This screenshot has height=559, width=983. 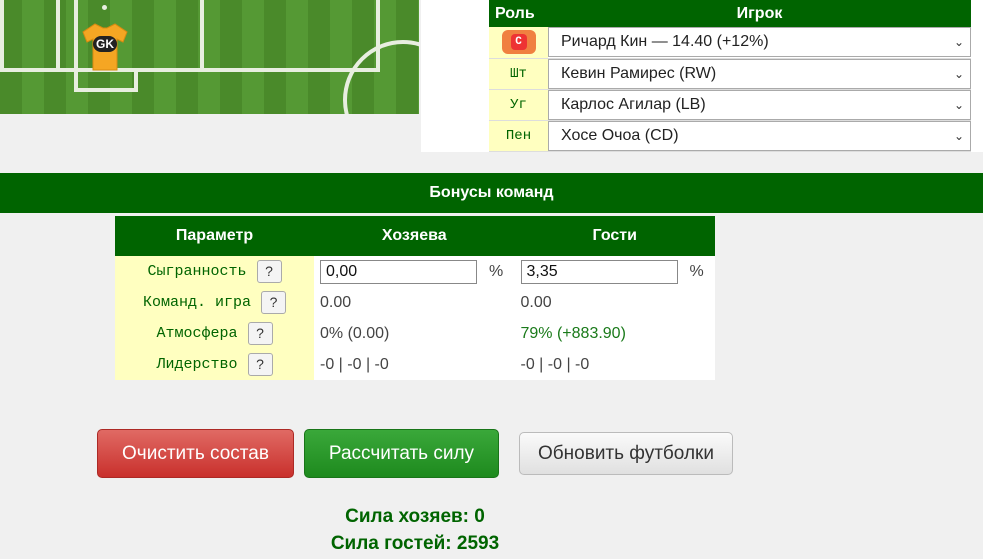 I want to click on table-row: Атмосфера? 0% (0.00) 79% (+883.90), so click(x=415, y=333).